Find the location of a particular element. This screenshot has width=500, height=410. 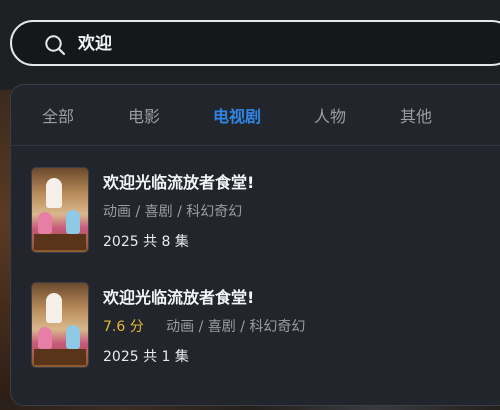

result-meta: 7.6 分 动画 / 喜剧 / 科幻奇幻 is located at coordinates (204, 326).